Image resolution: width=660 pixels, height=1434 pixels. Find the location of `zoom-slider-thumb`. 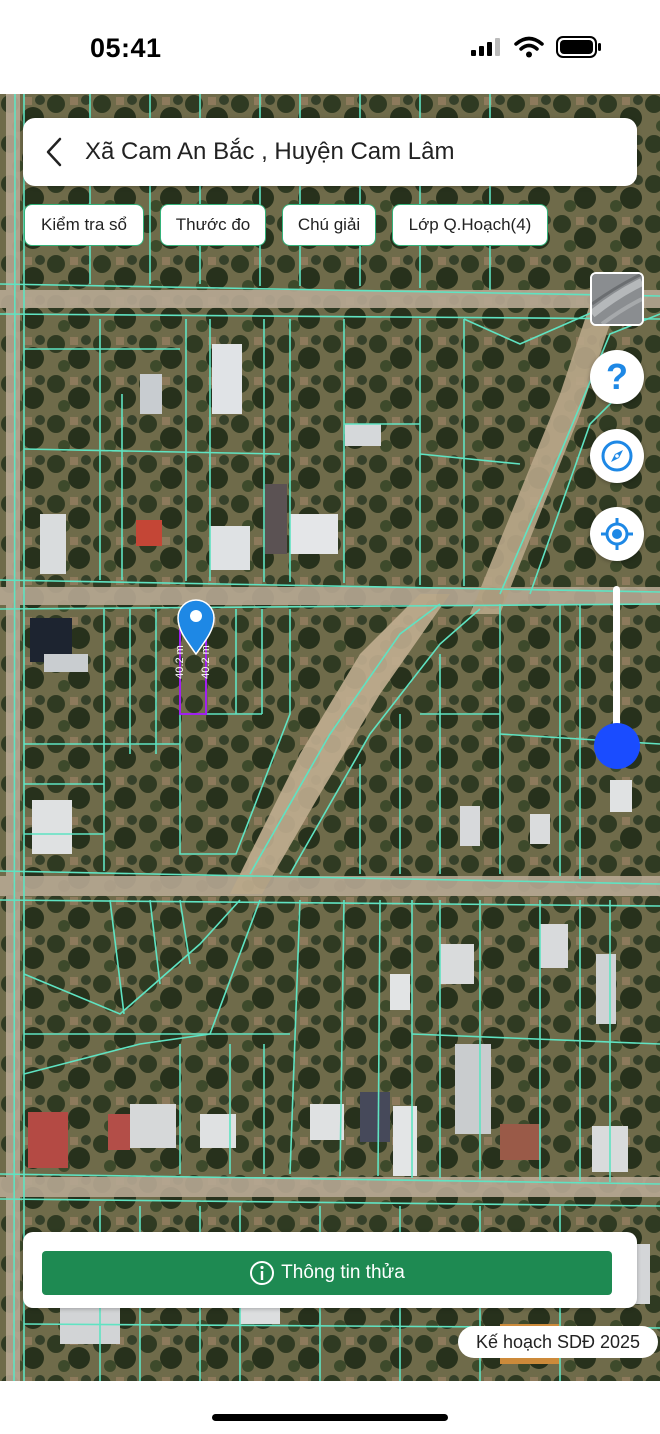

zoom-slider-thumb is located at coordinates (617, 746).